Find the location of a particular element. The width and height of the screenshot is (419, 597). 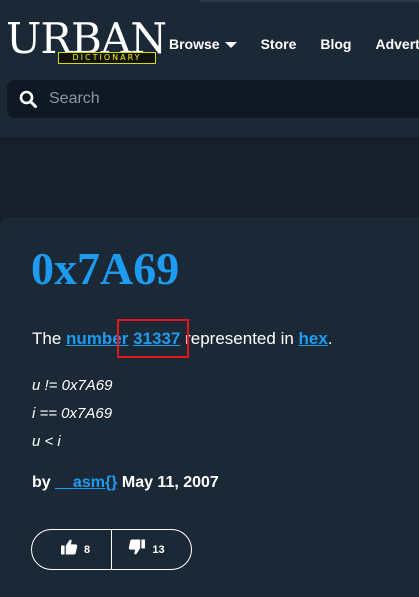

search-input is located at coordinates (232, 99).